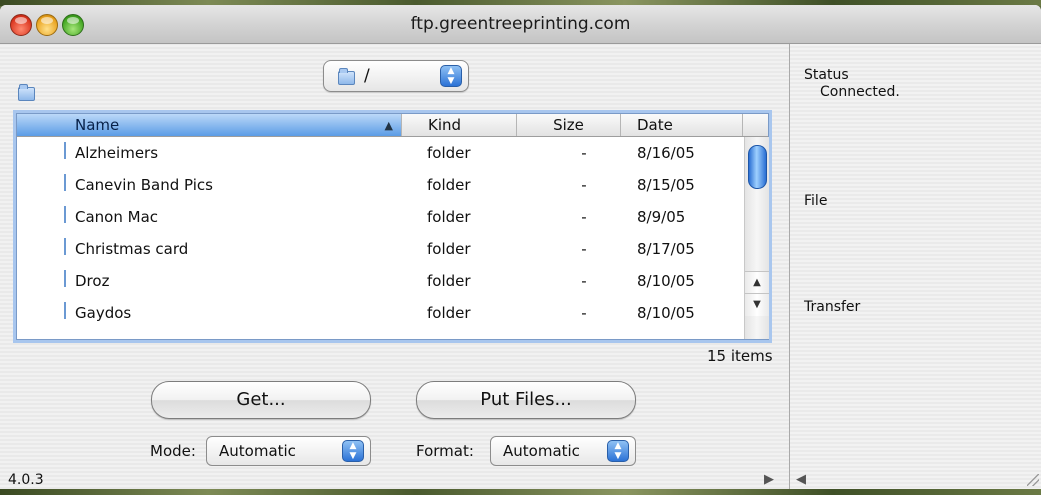 This screenshot has width=1041, height=495. I want to click on file-date: 8/16/05, so click(666, 153).